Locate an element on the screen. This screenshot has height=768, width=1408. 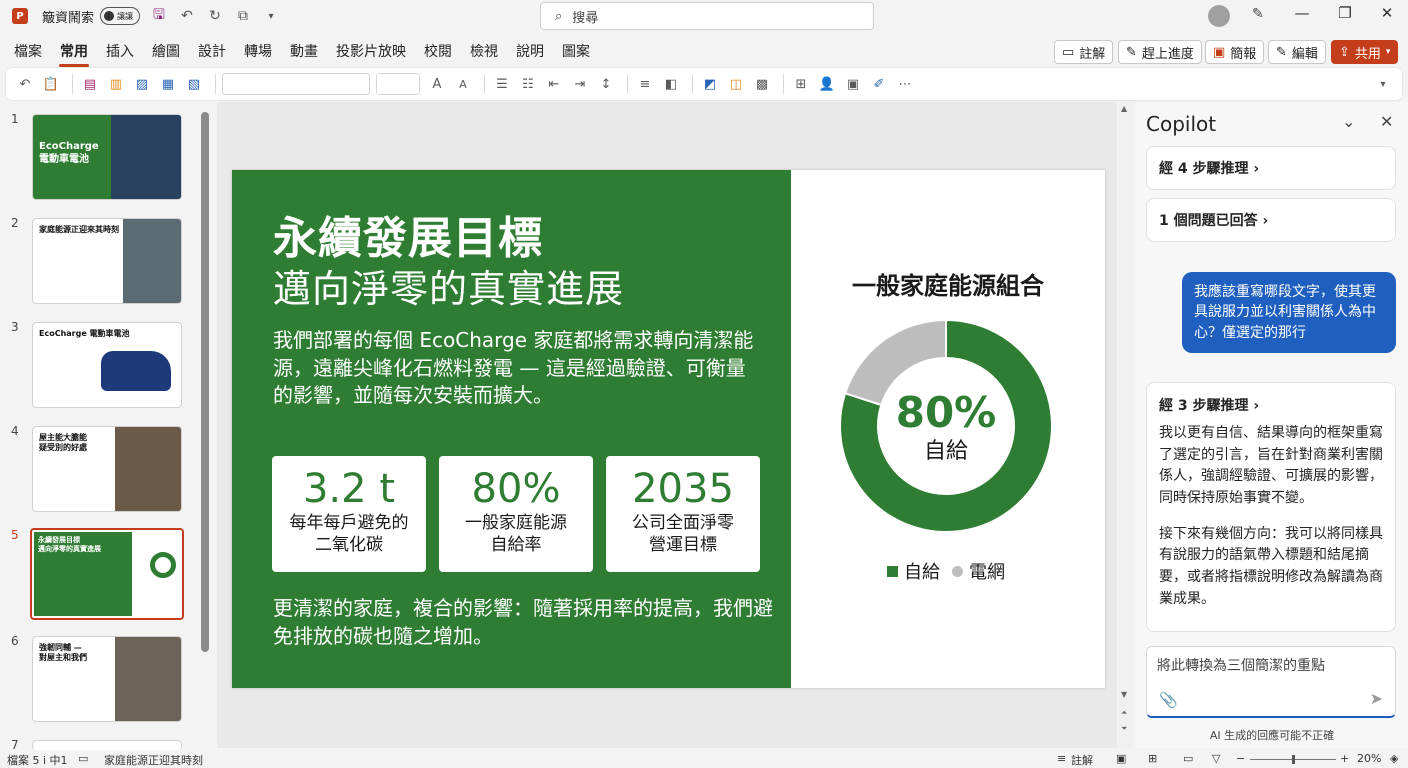
search-input: ⌕ 搜尋 is located at coordinates (707, 16).